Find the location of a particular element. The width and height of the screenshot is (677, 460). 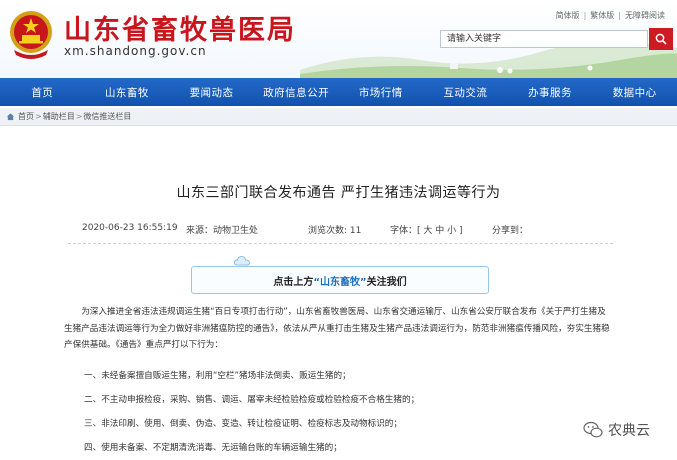

follow-banner: 点击上方 “山东畜牧” 关注我们 is located at coordinates (340, 280).